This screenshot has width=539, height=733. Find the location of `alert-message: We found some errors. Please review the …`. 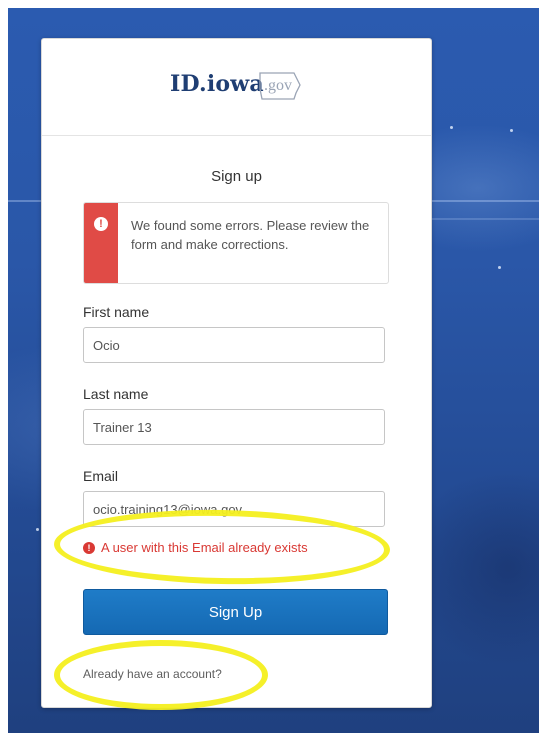

alert-message: We found some errors. Please review the … is located at coordinates (250, 235).